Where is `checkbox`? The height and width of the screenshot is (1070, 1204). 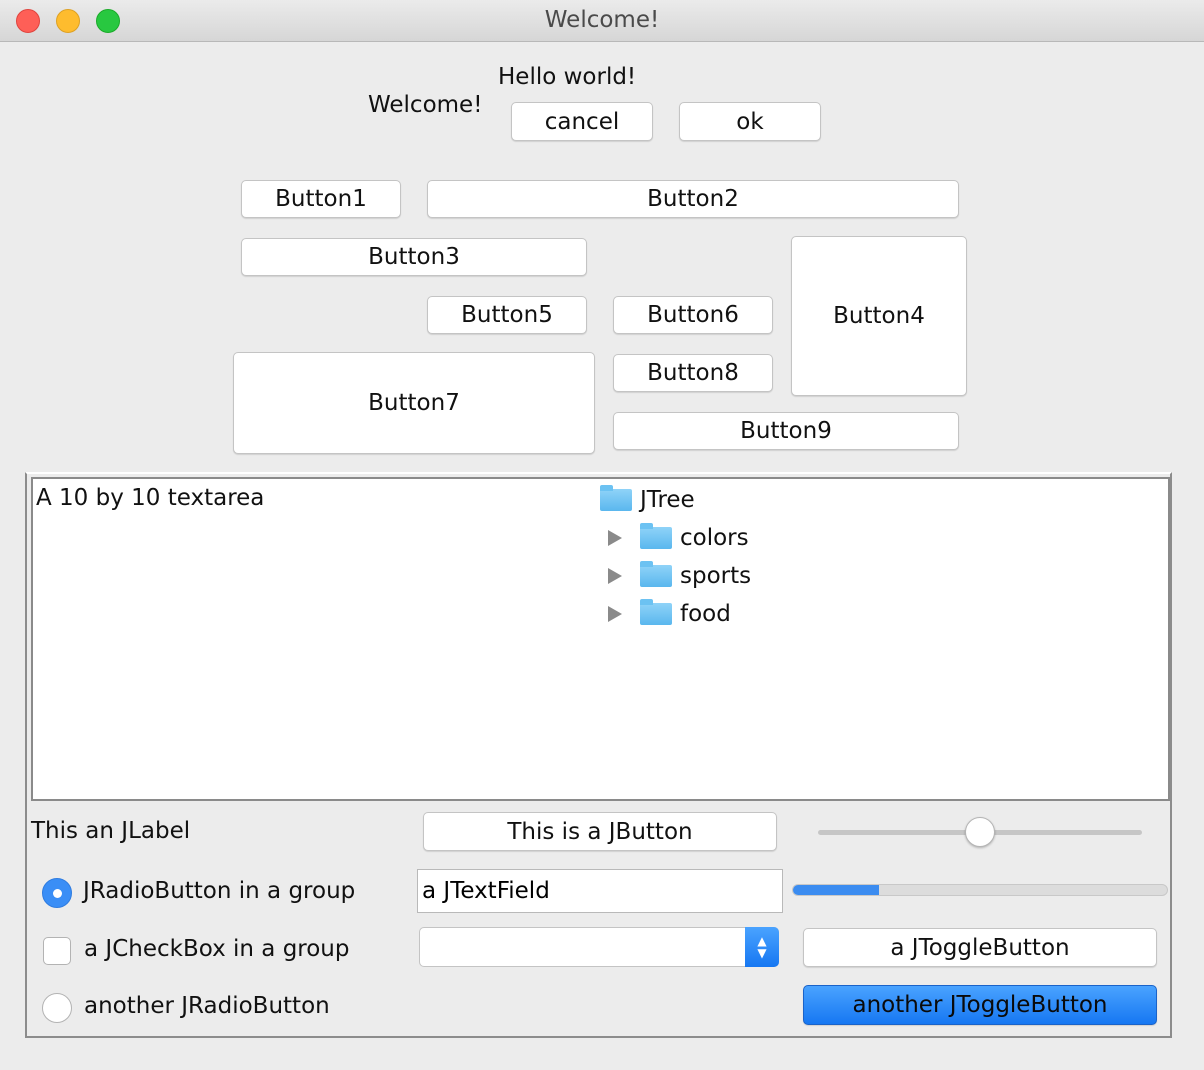
checkbox is located at coordinates (57, 951).